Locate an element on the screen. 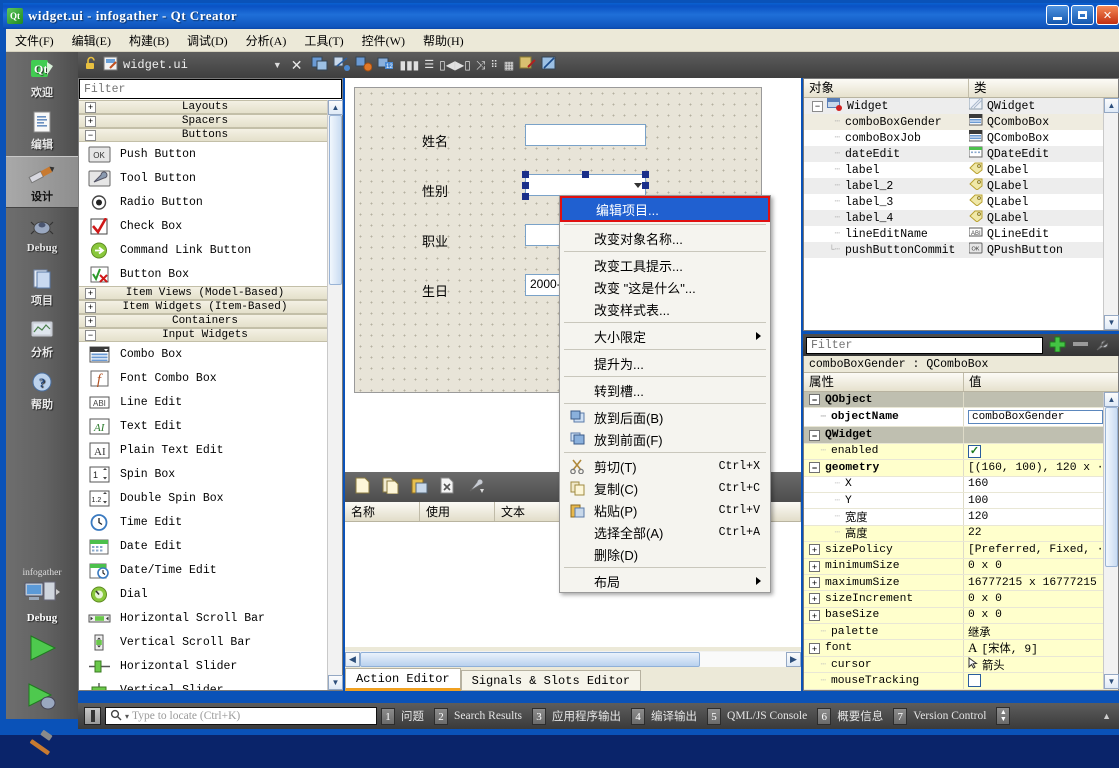 The image size is (1119, 768). layout-vertical-icon: ☰ is located at coordinates (429, 65).